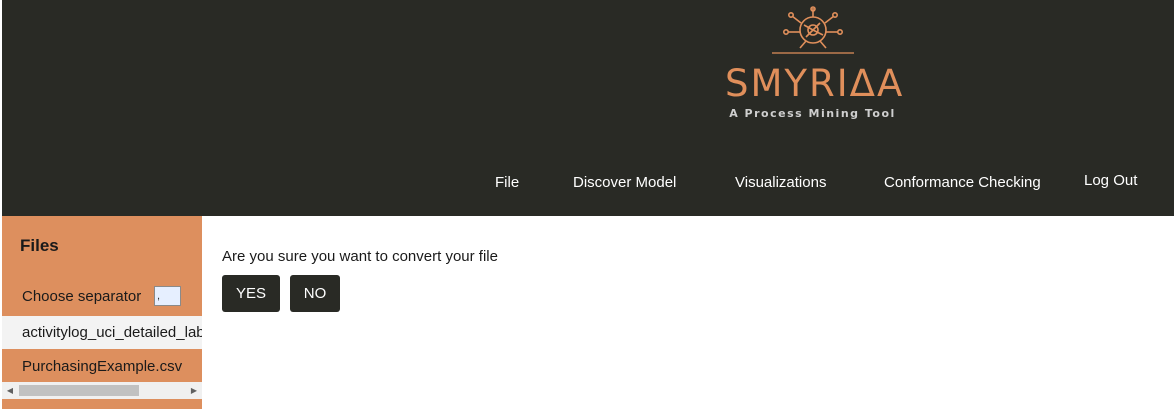 Image resolution: width=1174 pixels, height=409 pixels. I want to click on separator-label: Choose separator, so click(82, 296).